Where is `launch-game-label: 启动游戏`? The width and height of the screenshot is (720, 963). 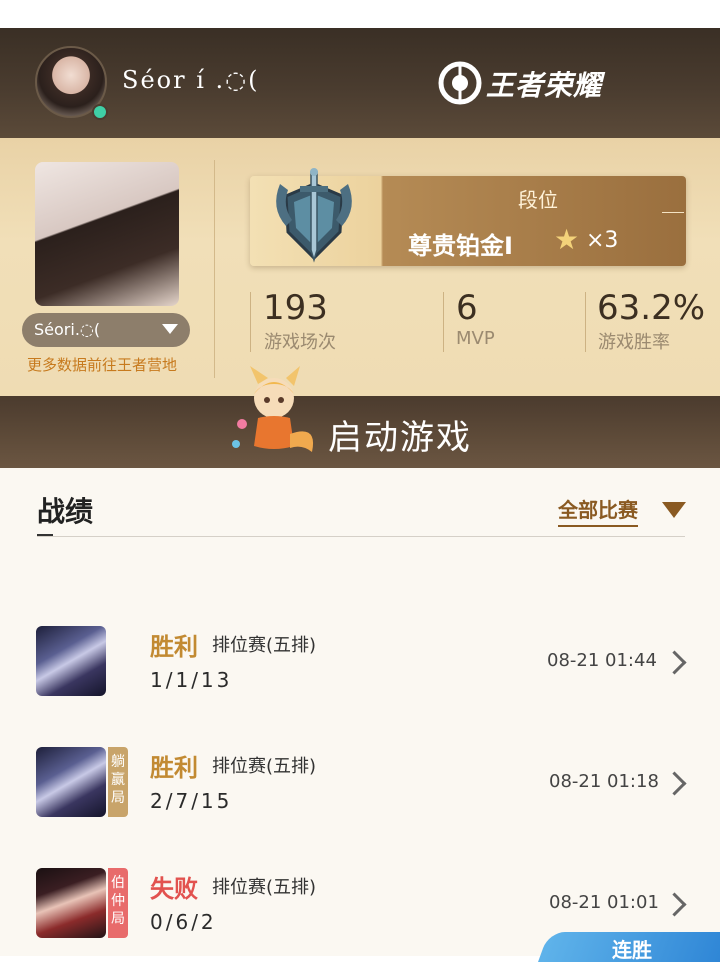 launch-game-label: 启动游戏 is located at coordinates (400, 438).